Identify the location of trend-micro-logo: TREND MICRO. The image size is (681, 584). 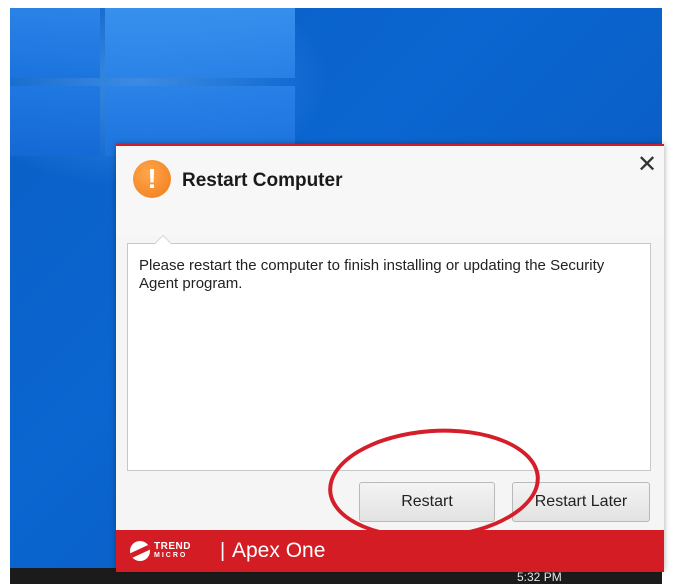
(160, 551).